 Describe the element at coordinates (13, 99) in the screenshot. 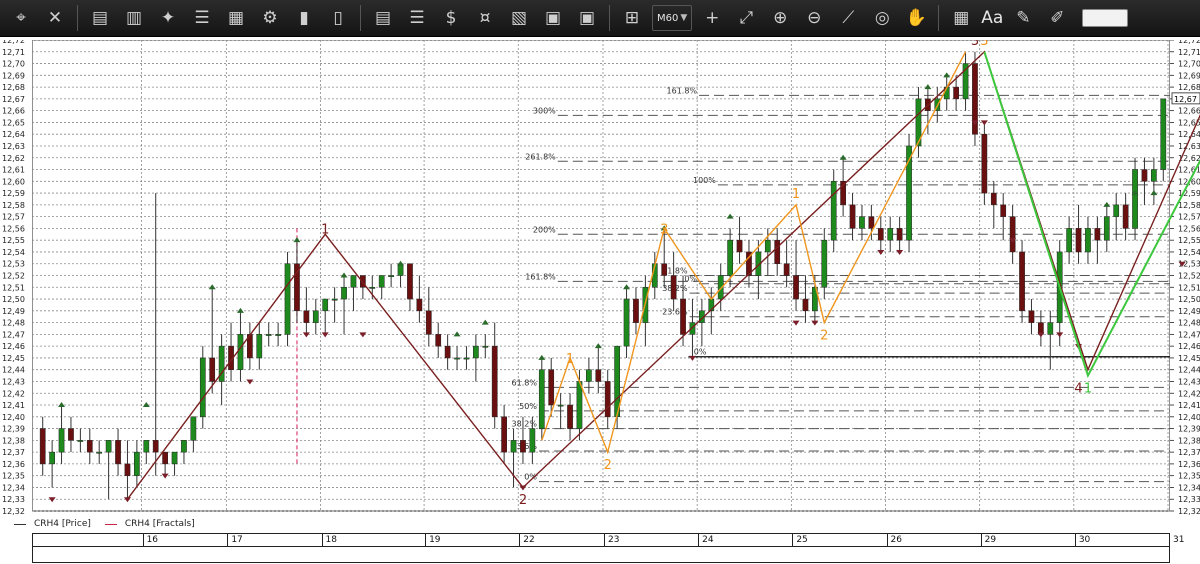

I see `y-tick-label-left: 12,67` at that location.